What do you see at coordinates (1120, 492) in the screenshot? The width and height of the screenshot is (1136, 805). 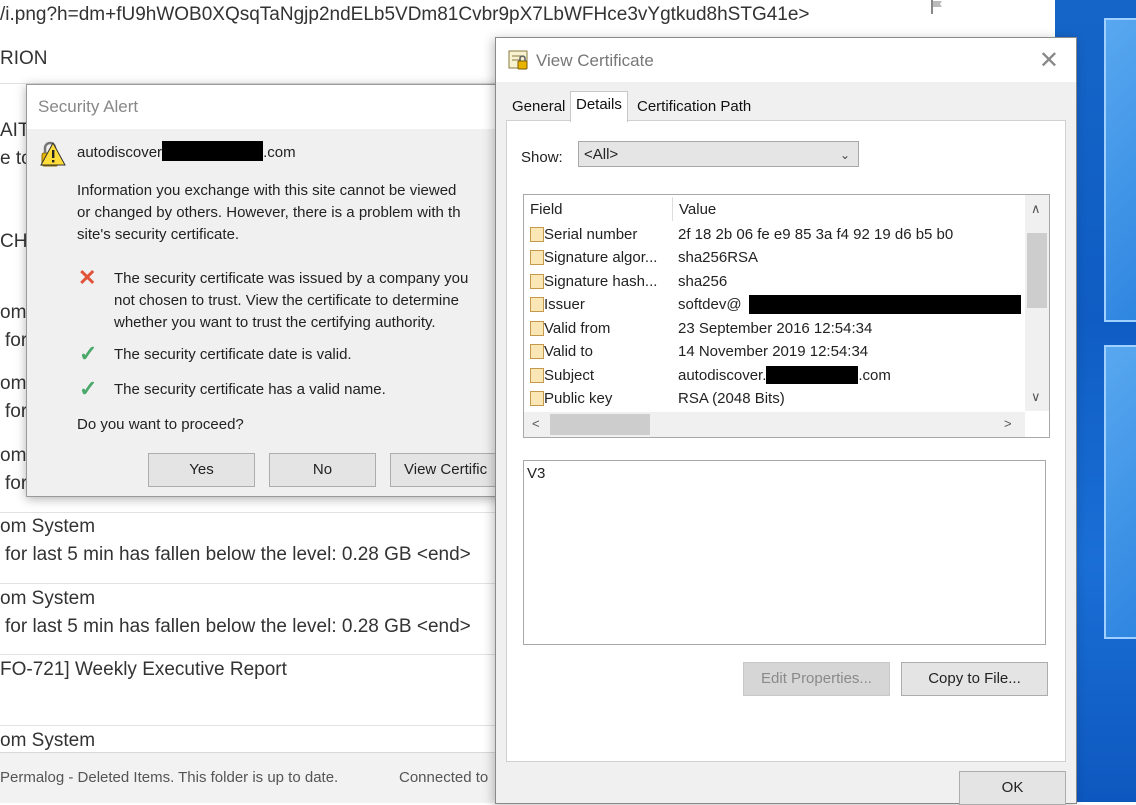 I see `windows-logo-pane-bottom` at bounding box center [1120, 492].